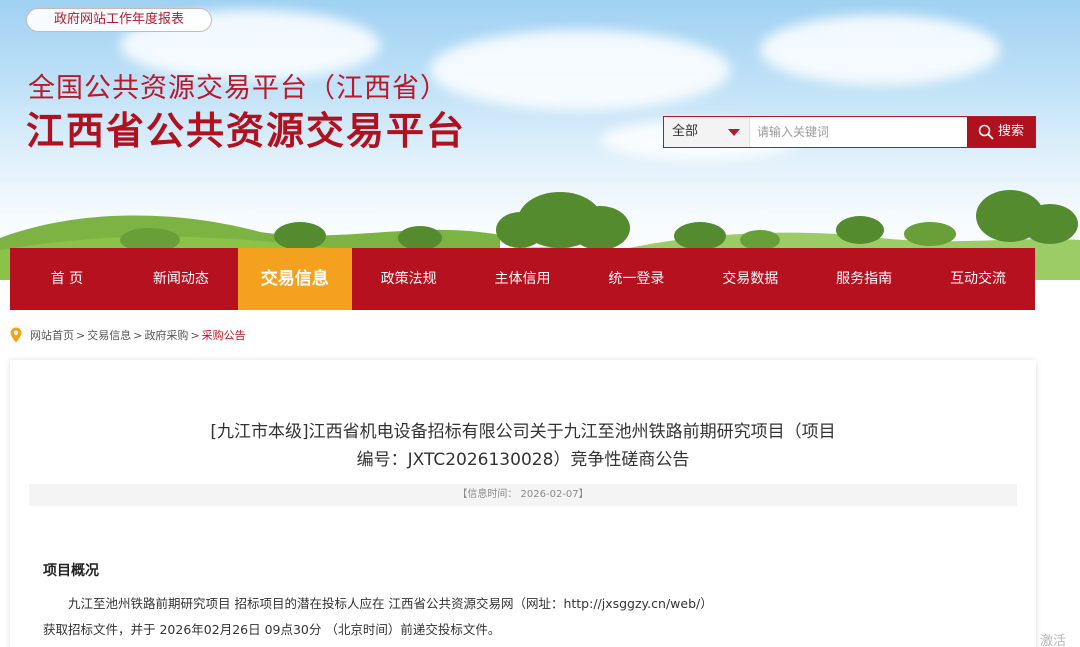 This screenshot has width=1080, height=647. What do you see at coordinates (685, 131) in the screenshot?
I see `search-scope-label: 全部` at bounding box center [685, 131].